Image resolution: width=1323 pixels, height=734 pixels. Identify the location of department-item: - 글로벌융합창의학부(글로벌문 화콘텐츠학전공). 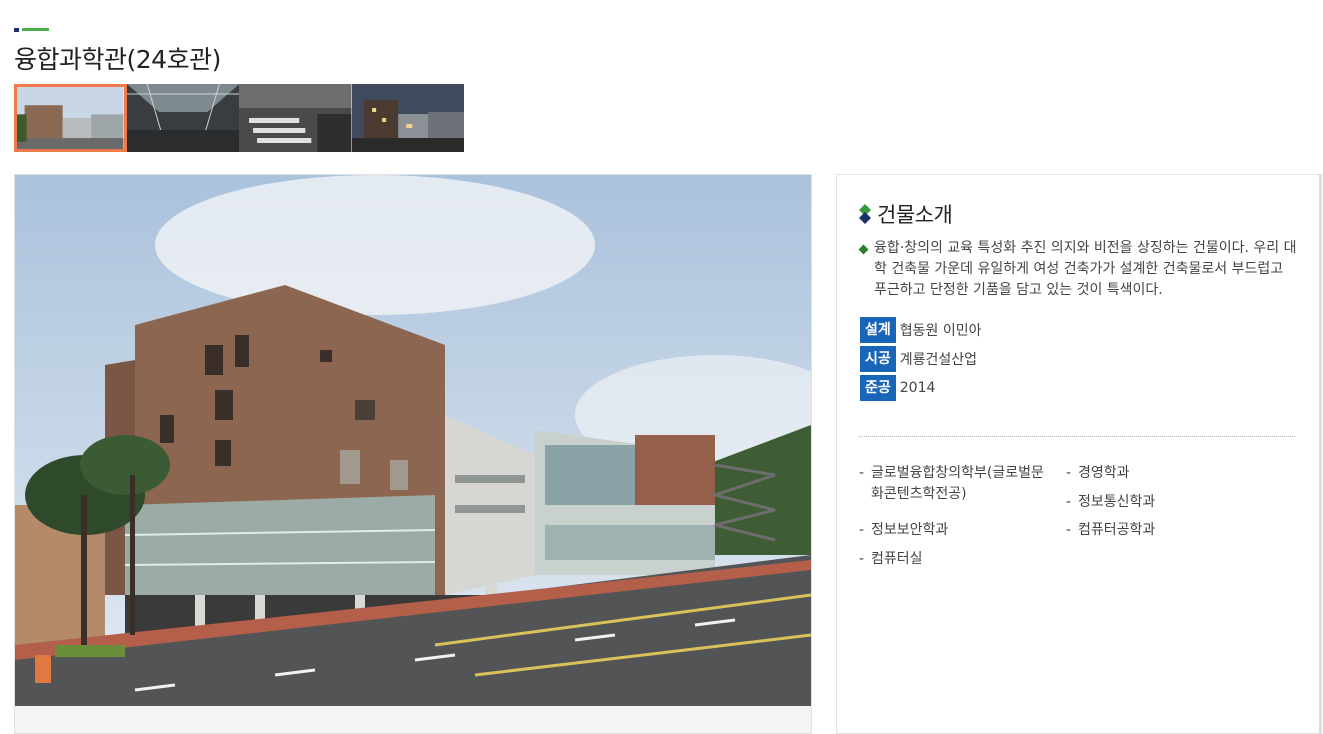
(951, 483).